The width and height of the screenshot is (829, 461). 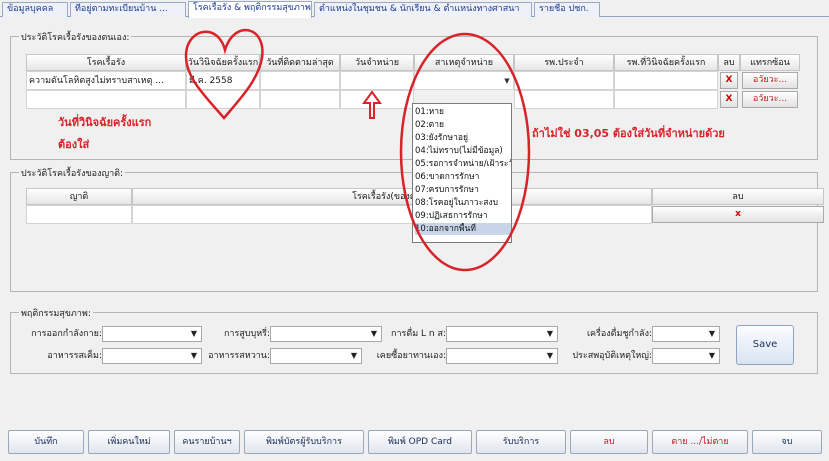 I want to click on record-button: บันทึก, so click(x=46, y=442).